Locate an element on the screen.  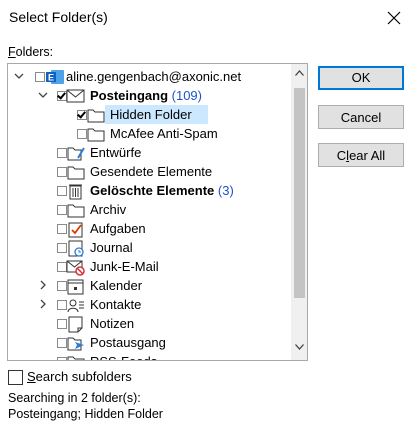
tree-row-archiv: Archiv is located at coordinates (149, 209).